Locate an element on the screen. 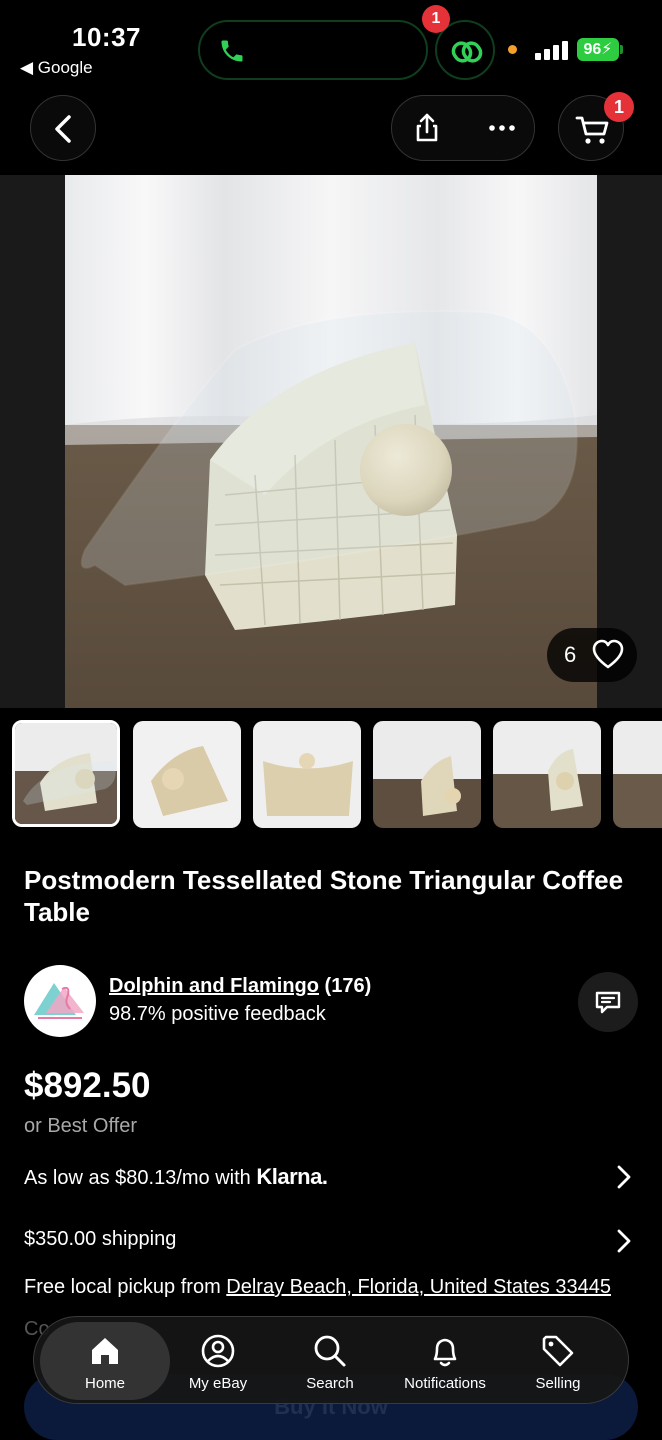  battery-icon: 96⚡ is located at coordinates (598, 49).